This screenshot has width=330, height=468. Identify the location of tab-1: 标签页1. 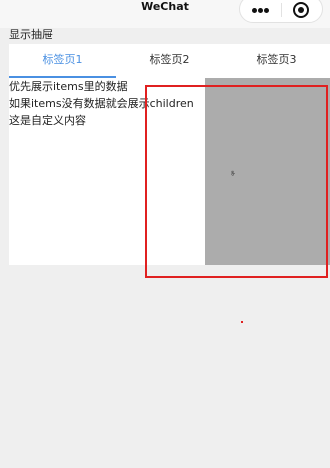
(62, 61).